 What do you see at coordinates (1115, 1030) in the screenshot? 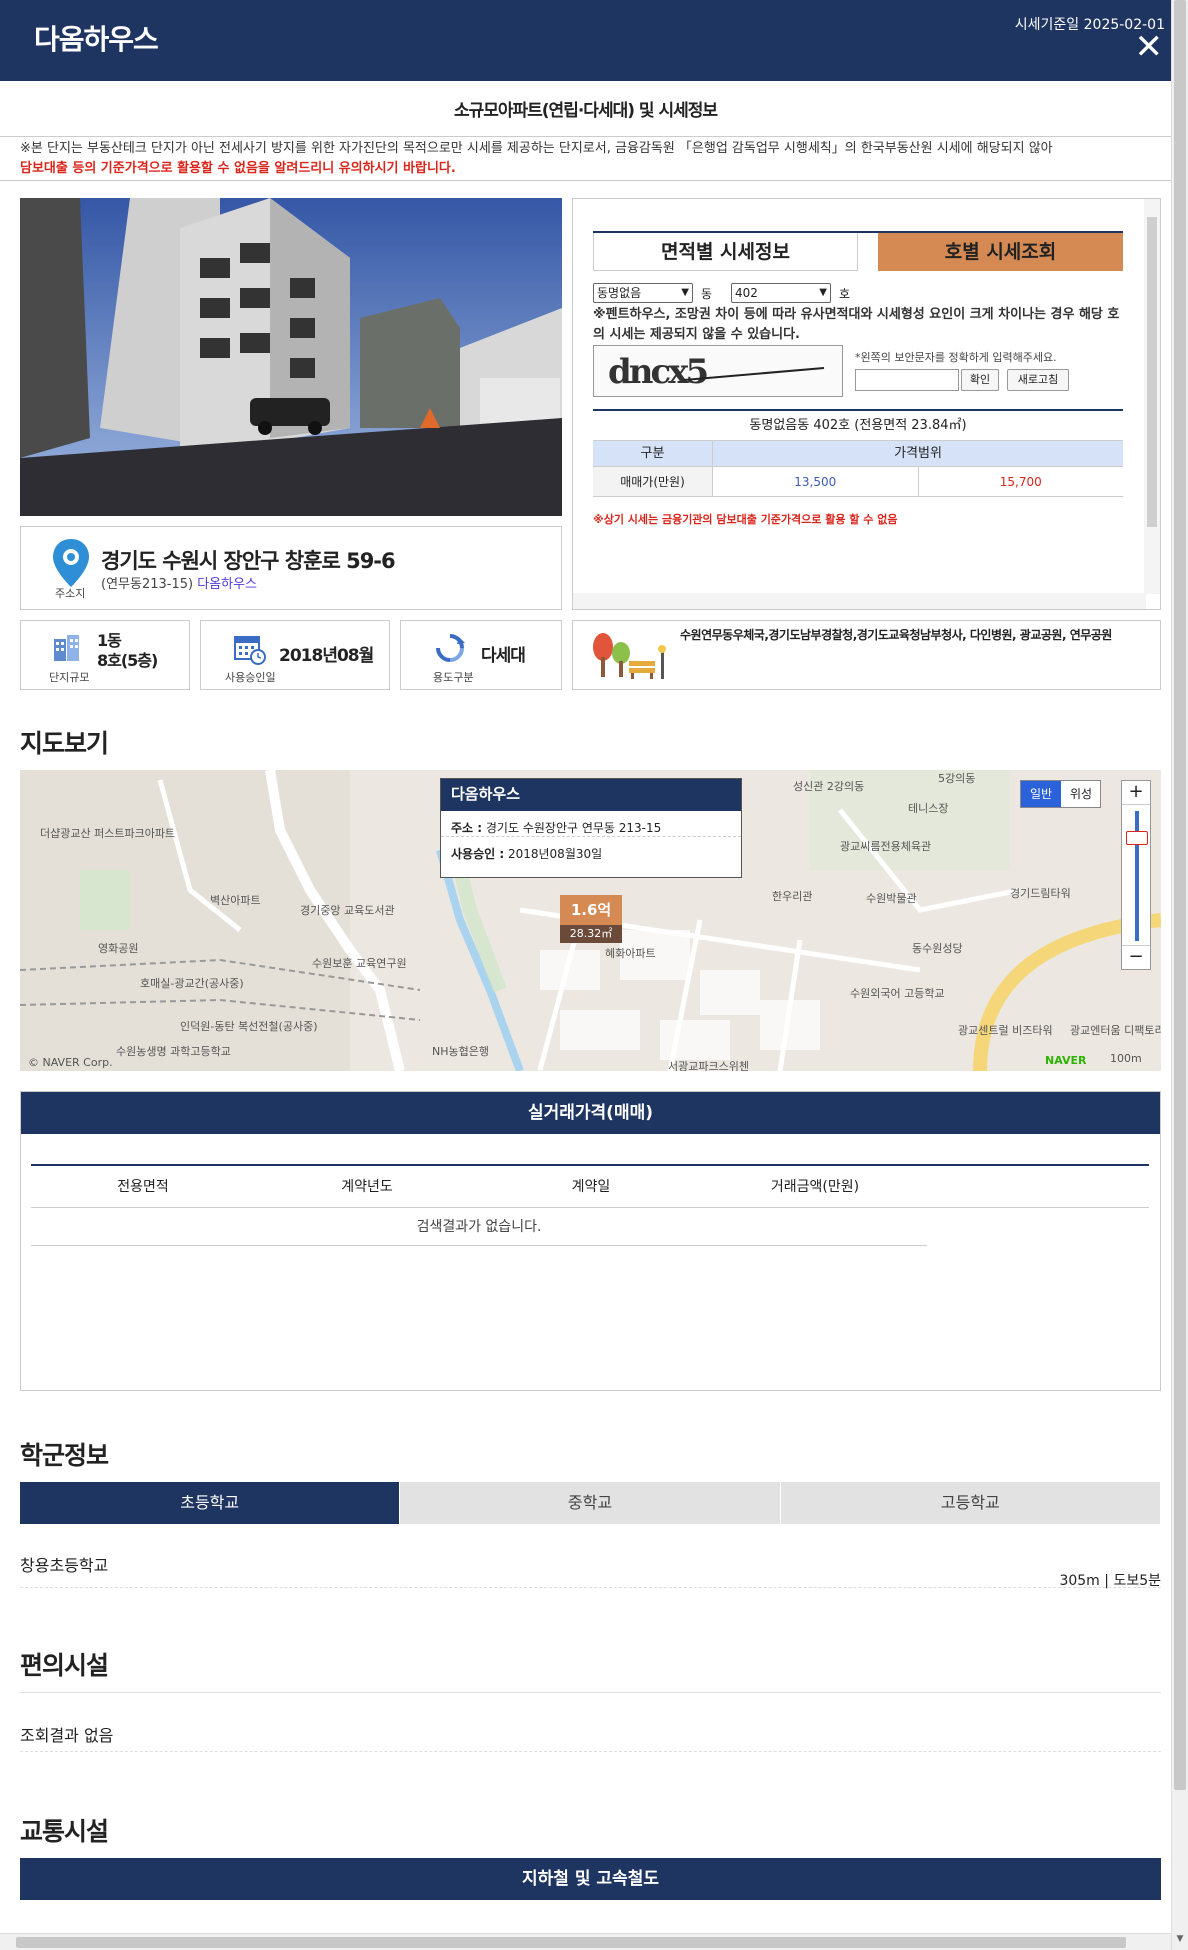
I see `map-label: 광교엔터움 디팩토리` at bounding box center [1115, 1030].